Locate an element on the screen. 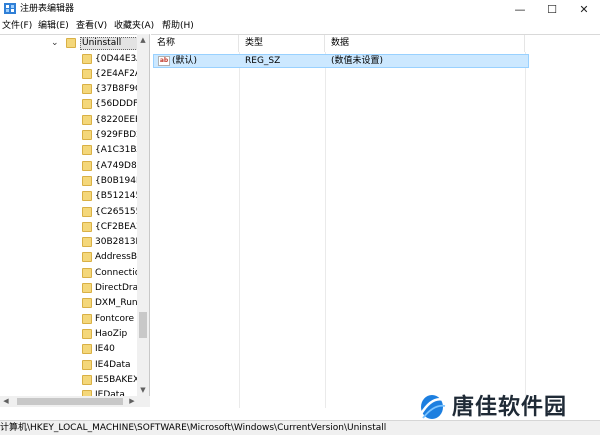 This screenshot has width=600, height=435. tree-horizontal-scrollbar: ◀ ▶ is located at coordinates (75, 401).